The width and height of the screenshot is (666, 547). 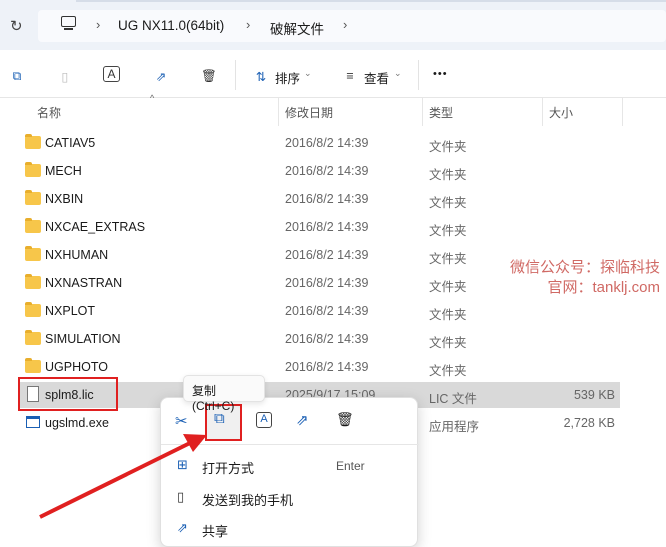 I want to click on annotation-arrow, so click(x=123, y=476).